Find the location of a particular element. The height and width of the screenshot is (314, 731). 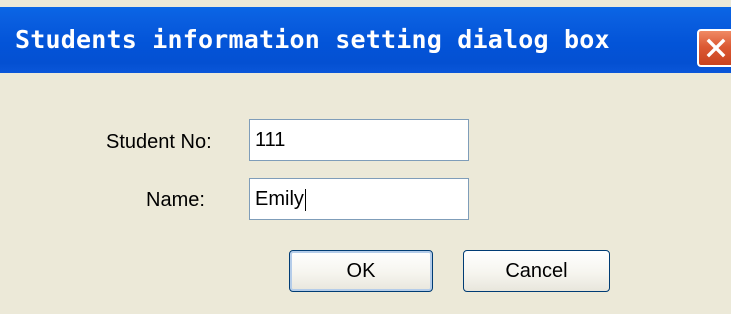

close-icon is located at coordinates (716, 48).